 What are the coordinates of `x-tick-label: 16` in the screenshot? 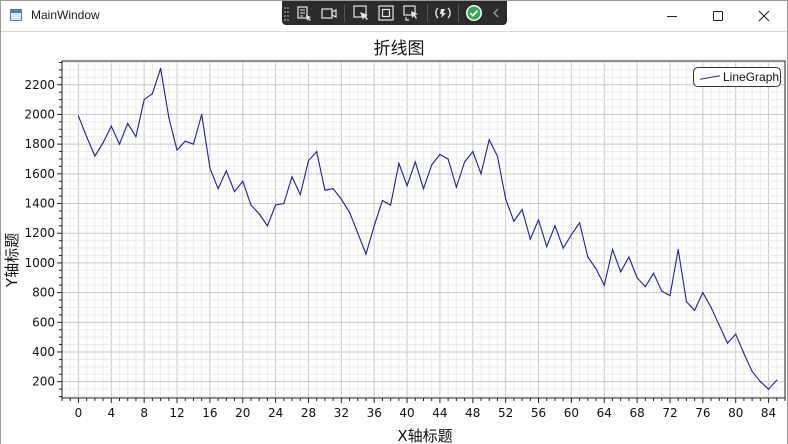 It's located at (209, 413).